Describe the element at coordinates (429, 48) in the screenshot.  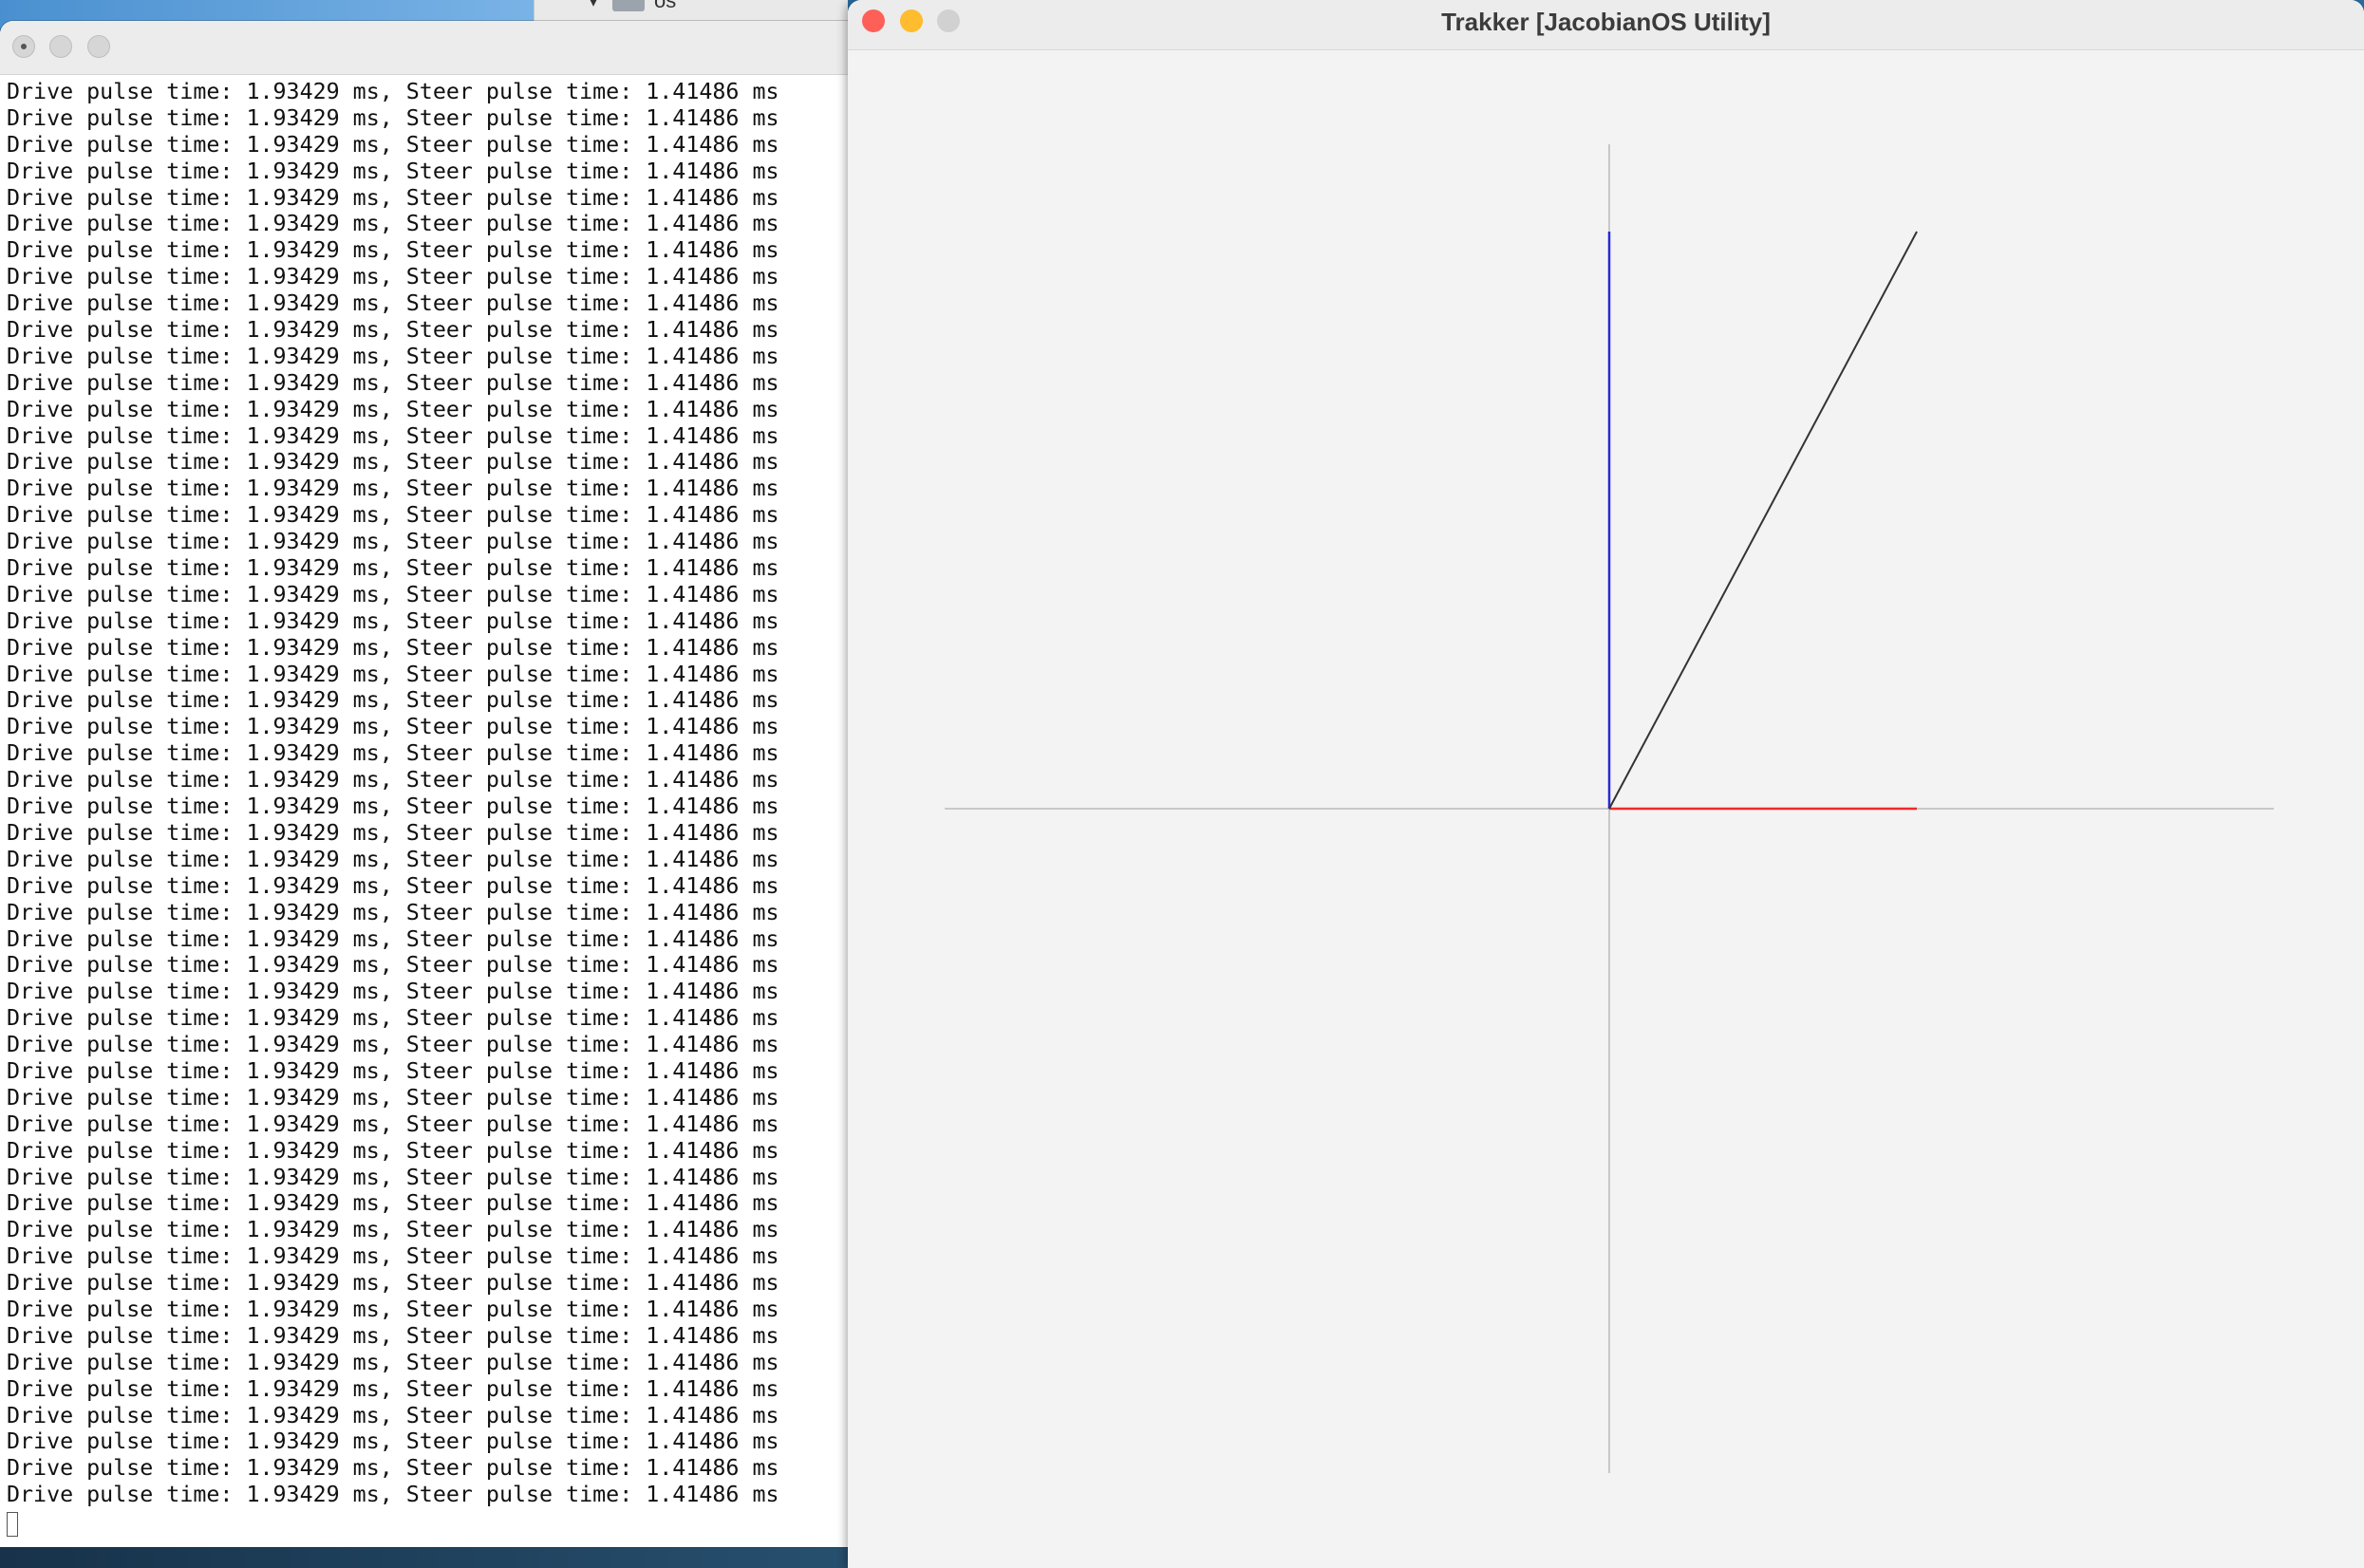
I see `terminal-titlebar` at that location.